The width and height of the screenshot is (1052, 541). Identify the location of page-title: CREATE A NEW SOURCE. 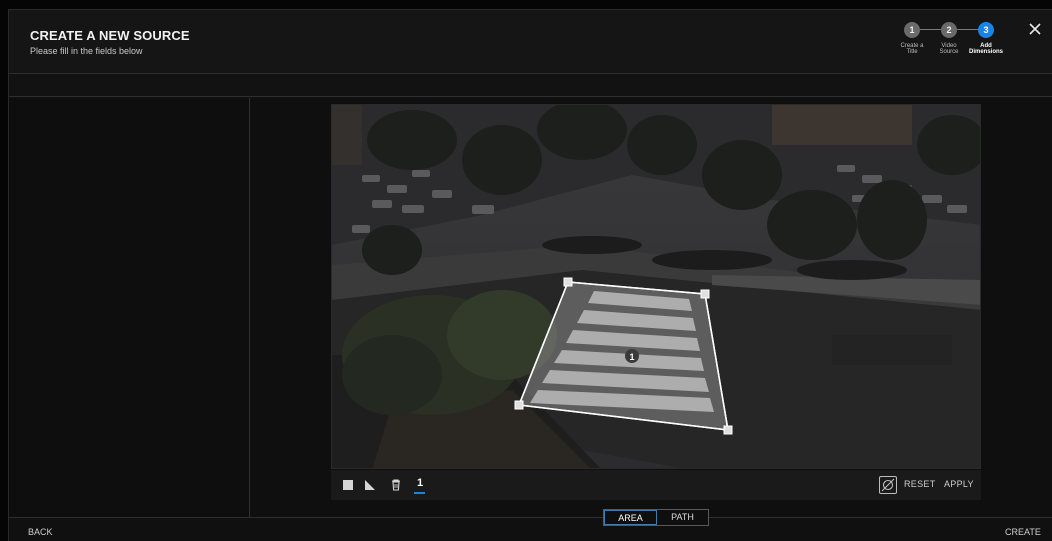
(110, 35).